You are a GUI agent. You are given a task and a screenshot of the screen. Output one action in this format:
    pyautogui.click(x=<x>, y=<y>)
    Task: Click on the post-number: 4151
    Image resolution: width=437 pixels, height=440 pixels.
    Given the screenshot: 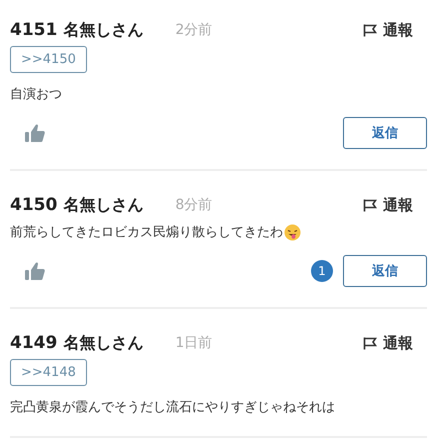 What is the action you would take?
    pyautogui.click(x=34, y=30)
    